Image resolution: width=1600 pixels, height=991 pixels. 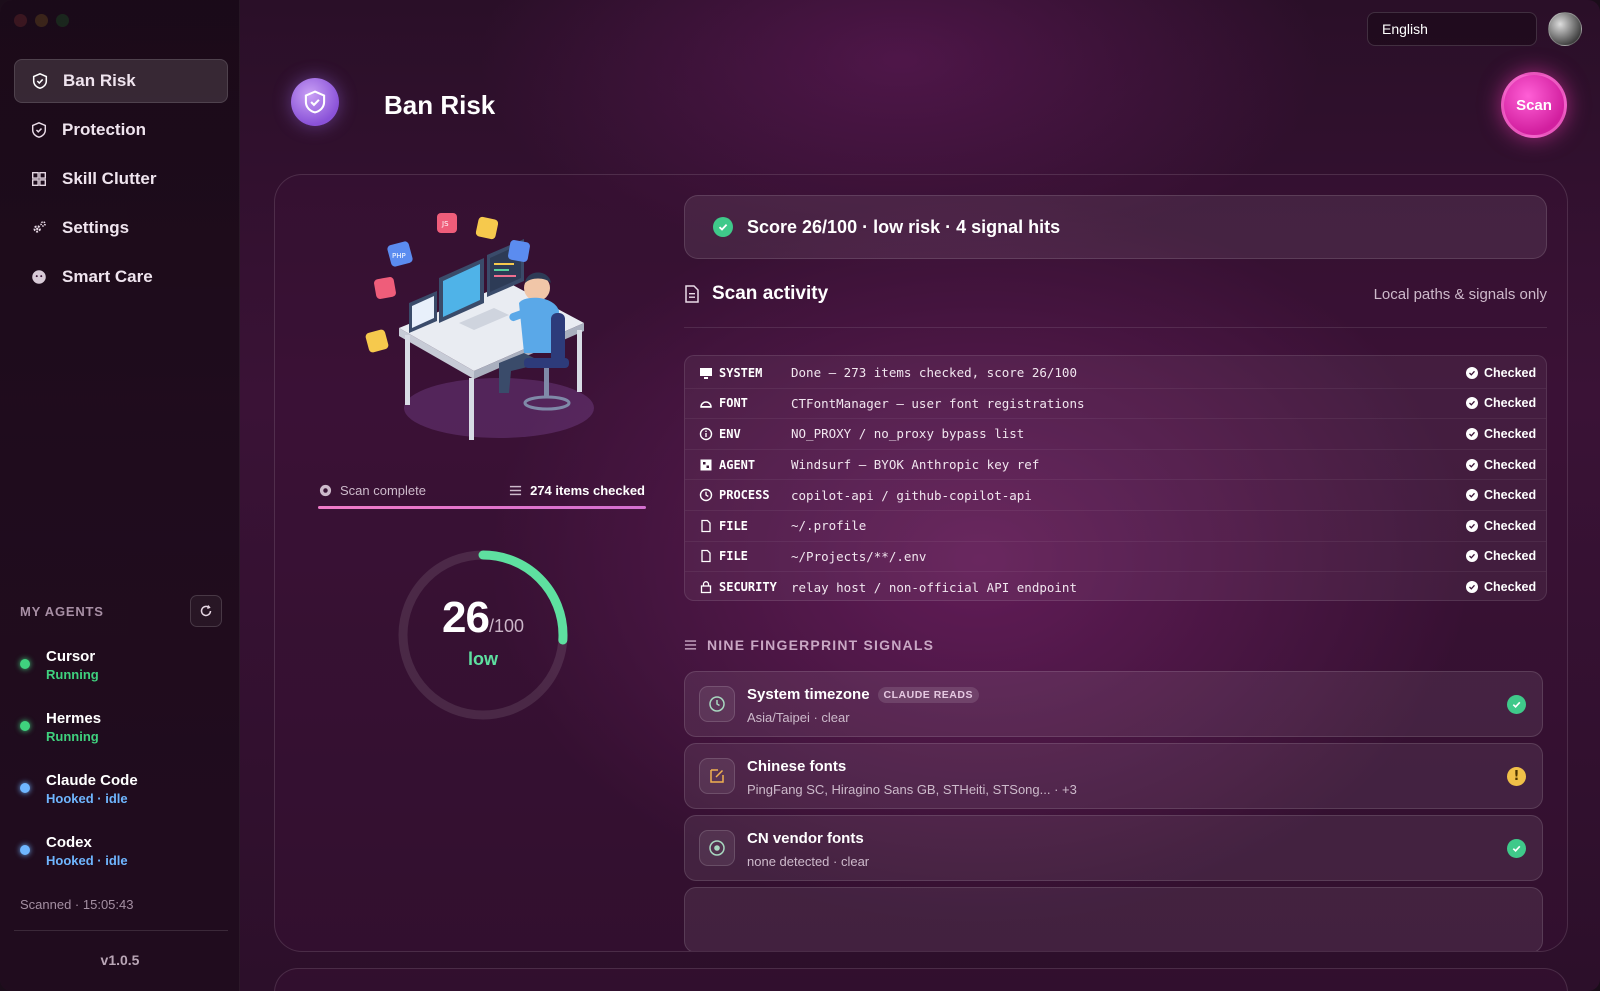 What do you see at coordinates (859, 556) in the screenshot?
I see `log-message: ~/Projects/**/.env` at bounding box center [859, 556].